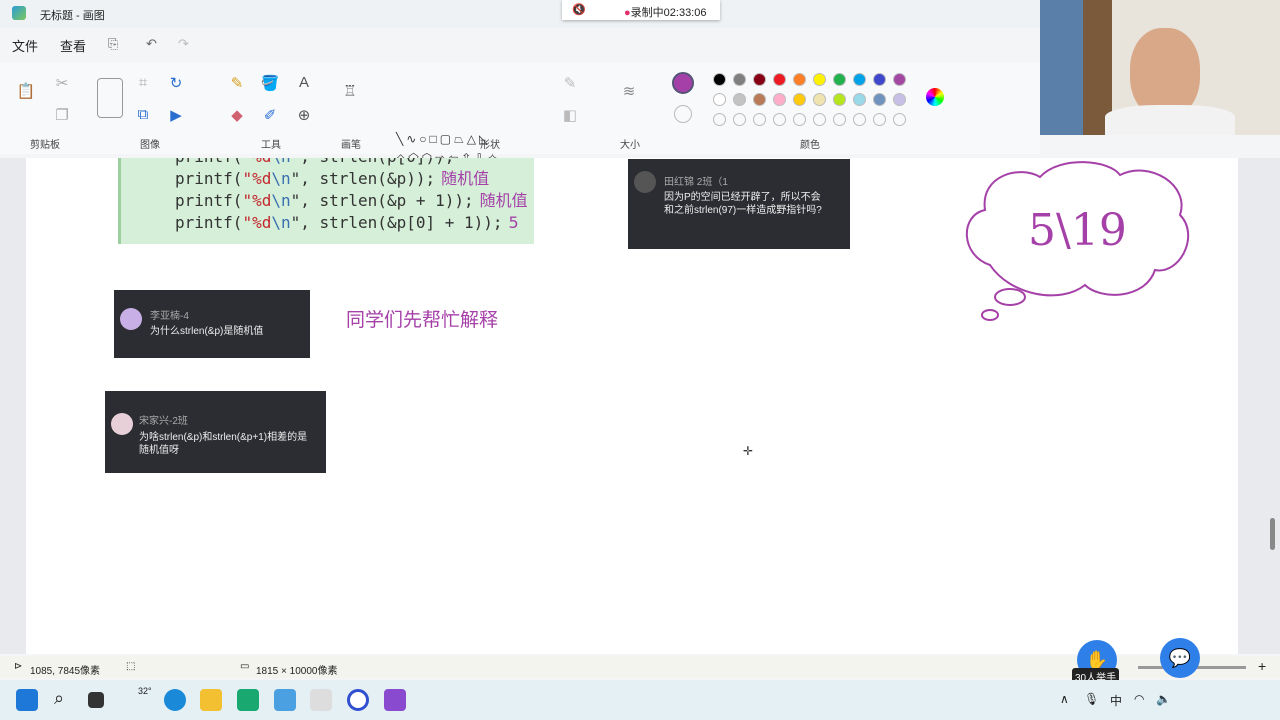  Describe the element at coordinates (1077, 230) in the screenshot. I see `bubble-text: 5\19` at that location.